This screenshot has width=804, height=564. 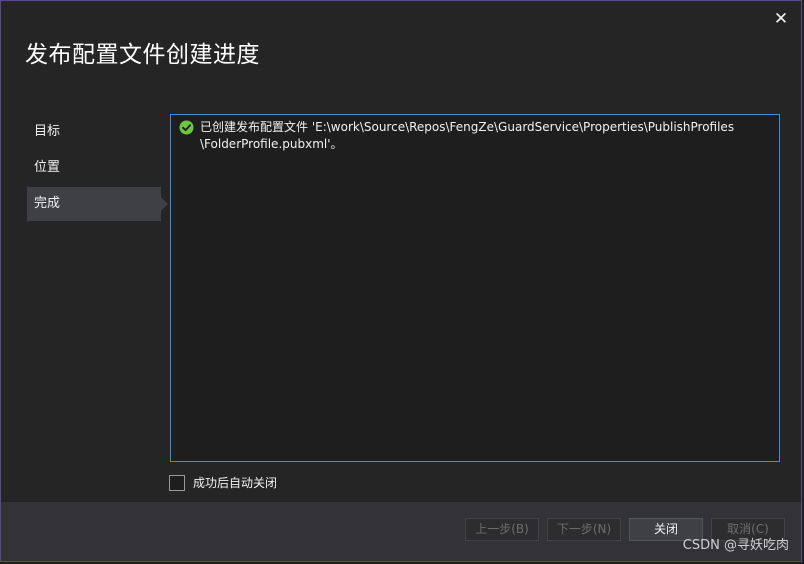 What do you see at coordinates (735, 545) in the screenshot?
I see `watermark: CSDN @寻妖吃肉` at bounding box center [735, 545].